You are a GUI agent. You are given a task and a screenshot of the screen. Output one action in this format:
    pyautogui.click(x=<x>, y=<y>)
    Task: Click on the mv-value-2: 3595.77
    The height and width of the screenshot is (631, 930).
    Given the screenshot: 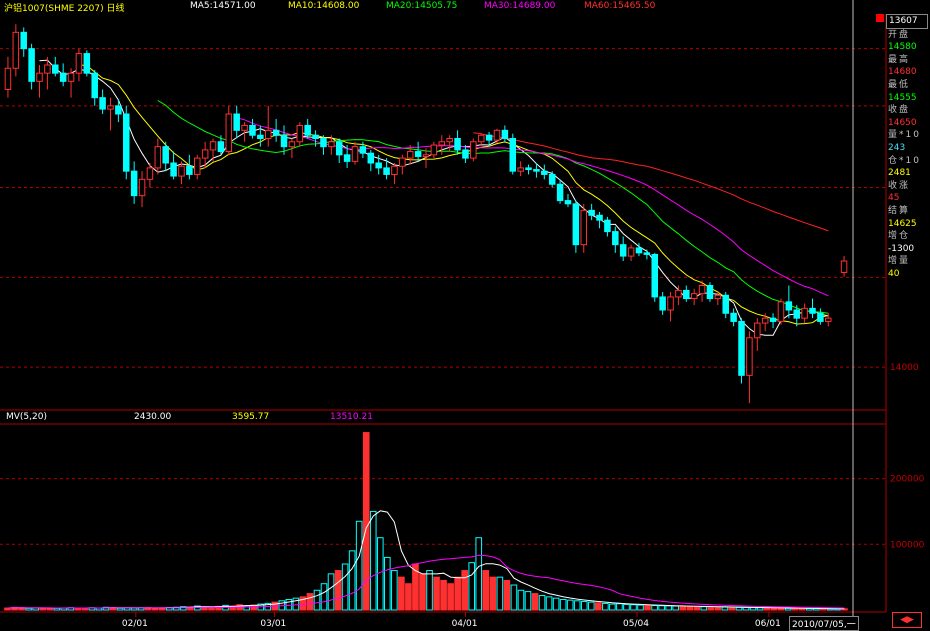 What is the action you would take?
    pyautogui.click(x=251, y=417)
    